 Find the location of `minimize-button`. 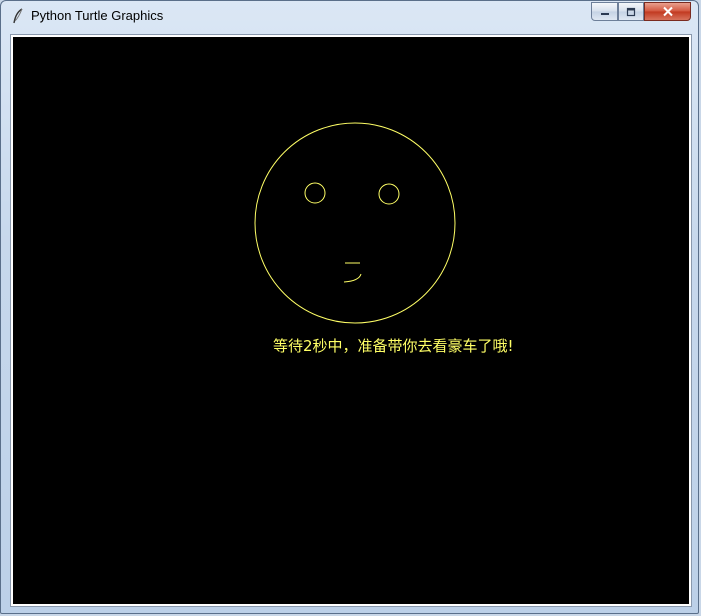

minimize-button is located at coordinates (604, 11).